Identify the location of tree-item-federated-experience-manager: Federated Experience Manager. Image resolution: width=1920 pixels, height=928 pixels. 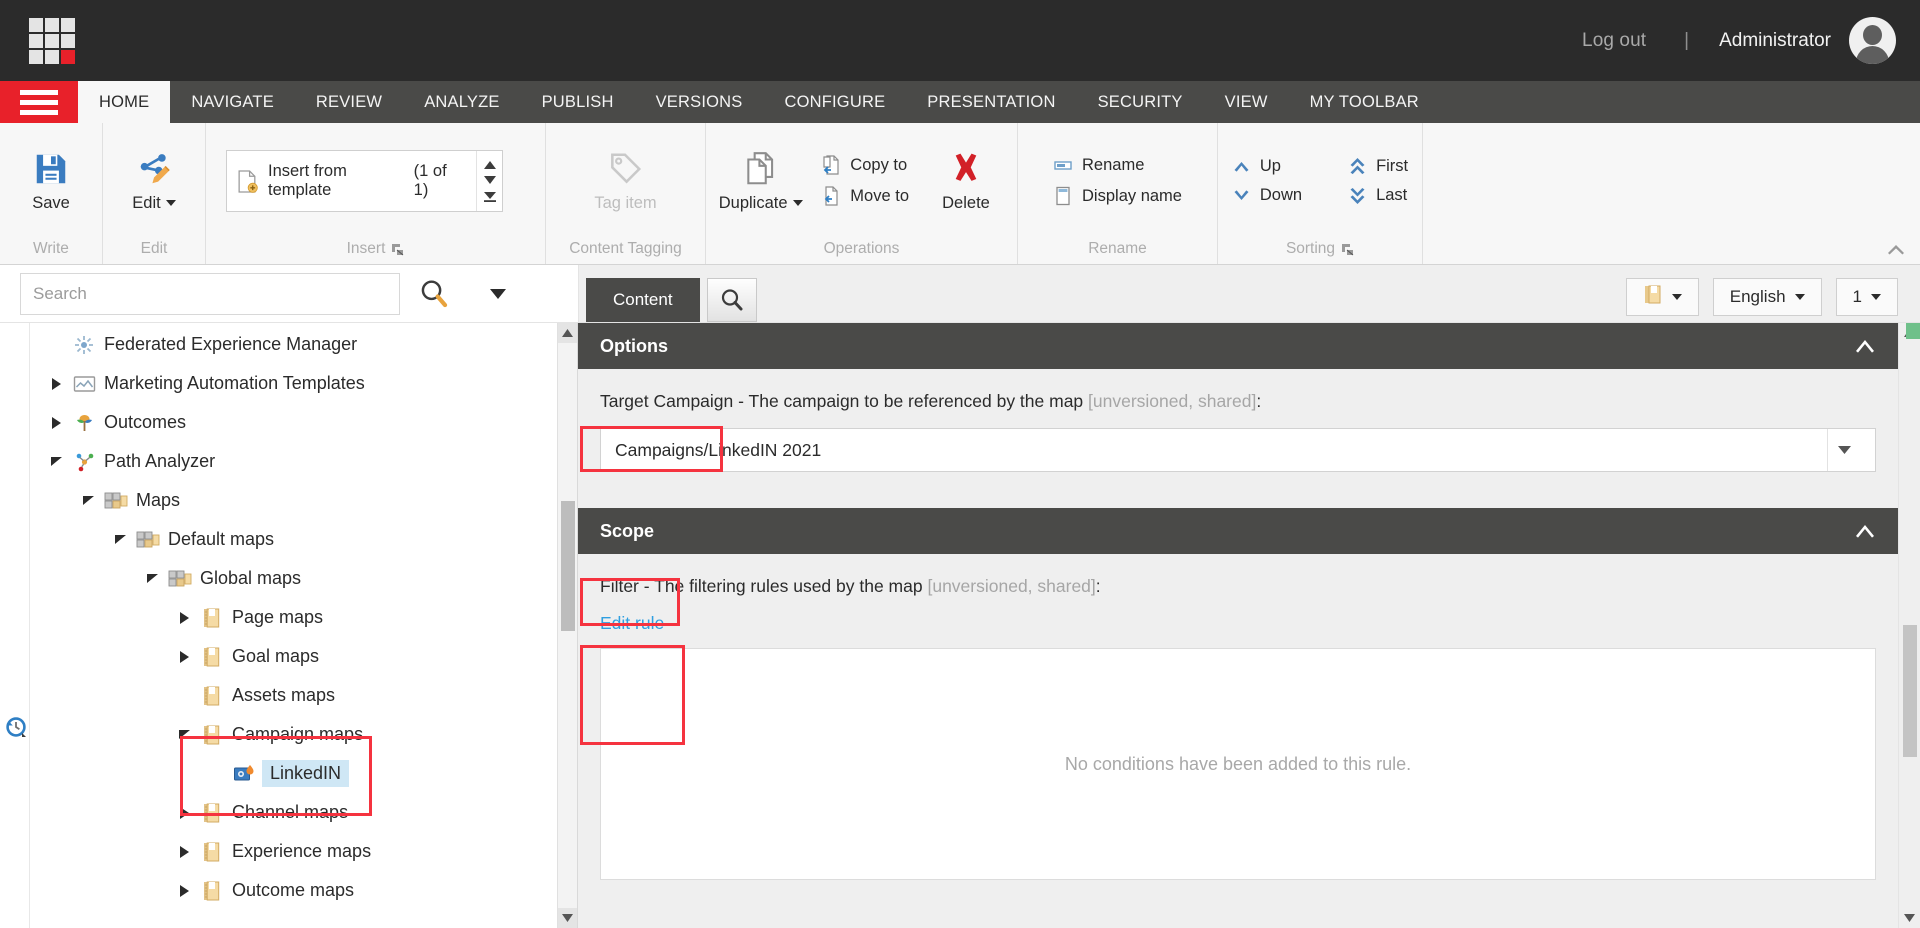
(303, 344).